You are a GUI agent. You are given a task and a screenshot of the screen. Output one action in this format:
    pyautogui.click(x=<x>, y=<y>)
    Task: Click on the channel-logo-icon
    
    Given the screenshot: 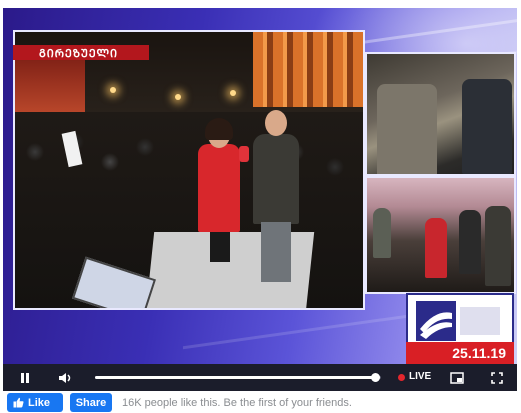 What is the action you would take?
    pyautogui.click(x=458, y=321)
    